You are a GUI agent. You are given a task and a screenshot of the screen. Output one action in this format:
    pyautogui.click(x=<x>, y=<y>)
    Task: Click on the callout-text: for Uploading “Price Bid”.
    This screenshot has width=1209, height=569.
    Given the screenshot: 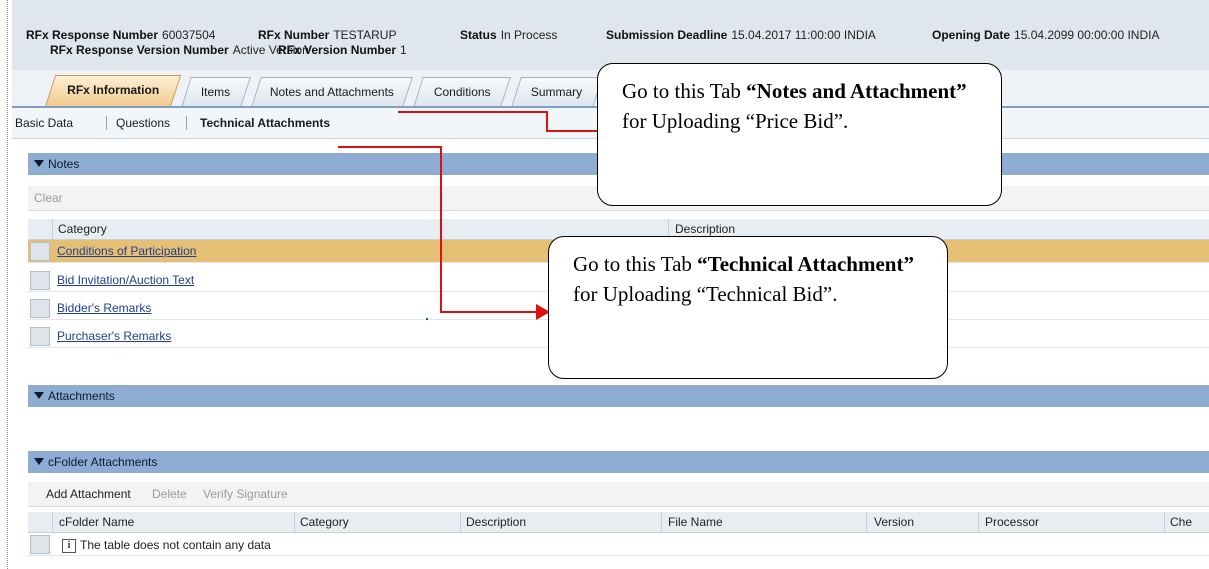 What is the action you would take?
    pyautogui.click(x=735, y=121)
    